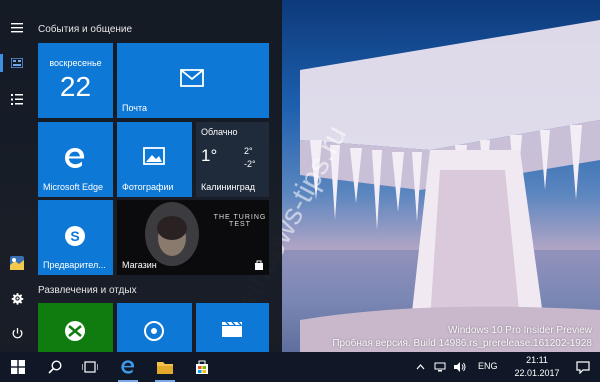  What do you see at coordinates (75, 331) in the screenshot?
I see `xbox-icon` at bounding box center [75, 331].